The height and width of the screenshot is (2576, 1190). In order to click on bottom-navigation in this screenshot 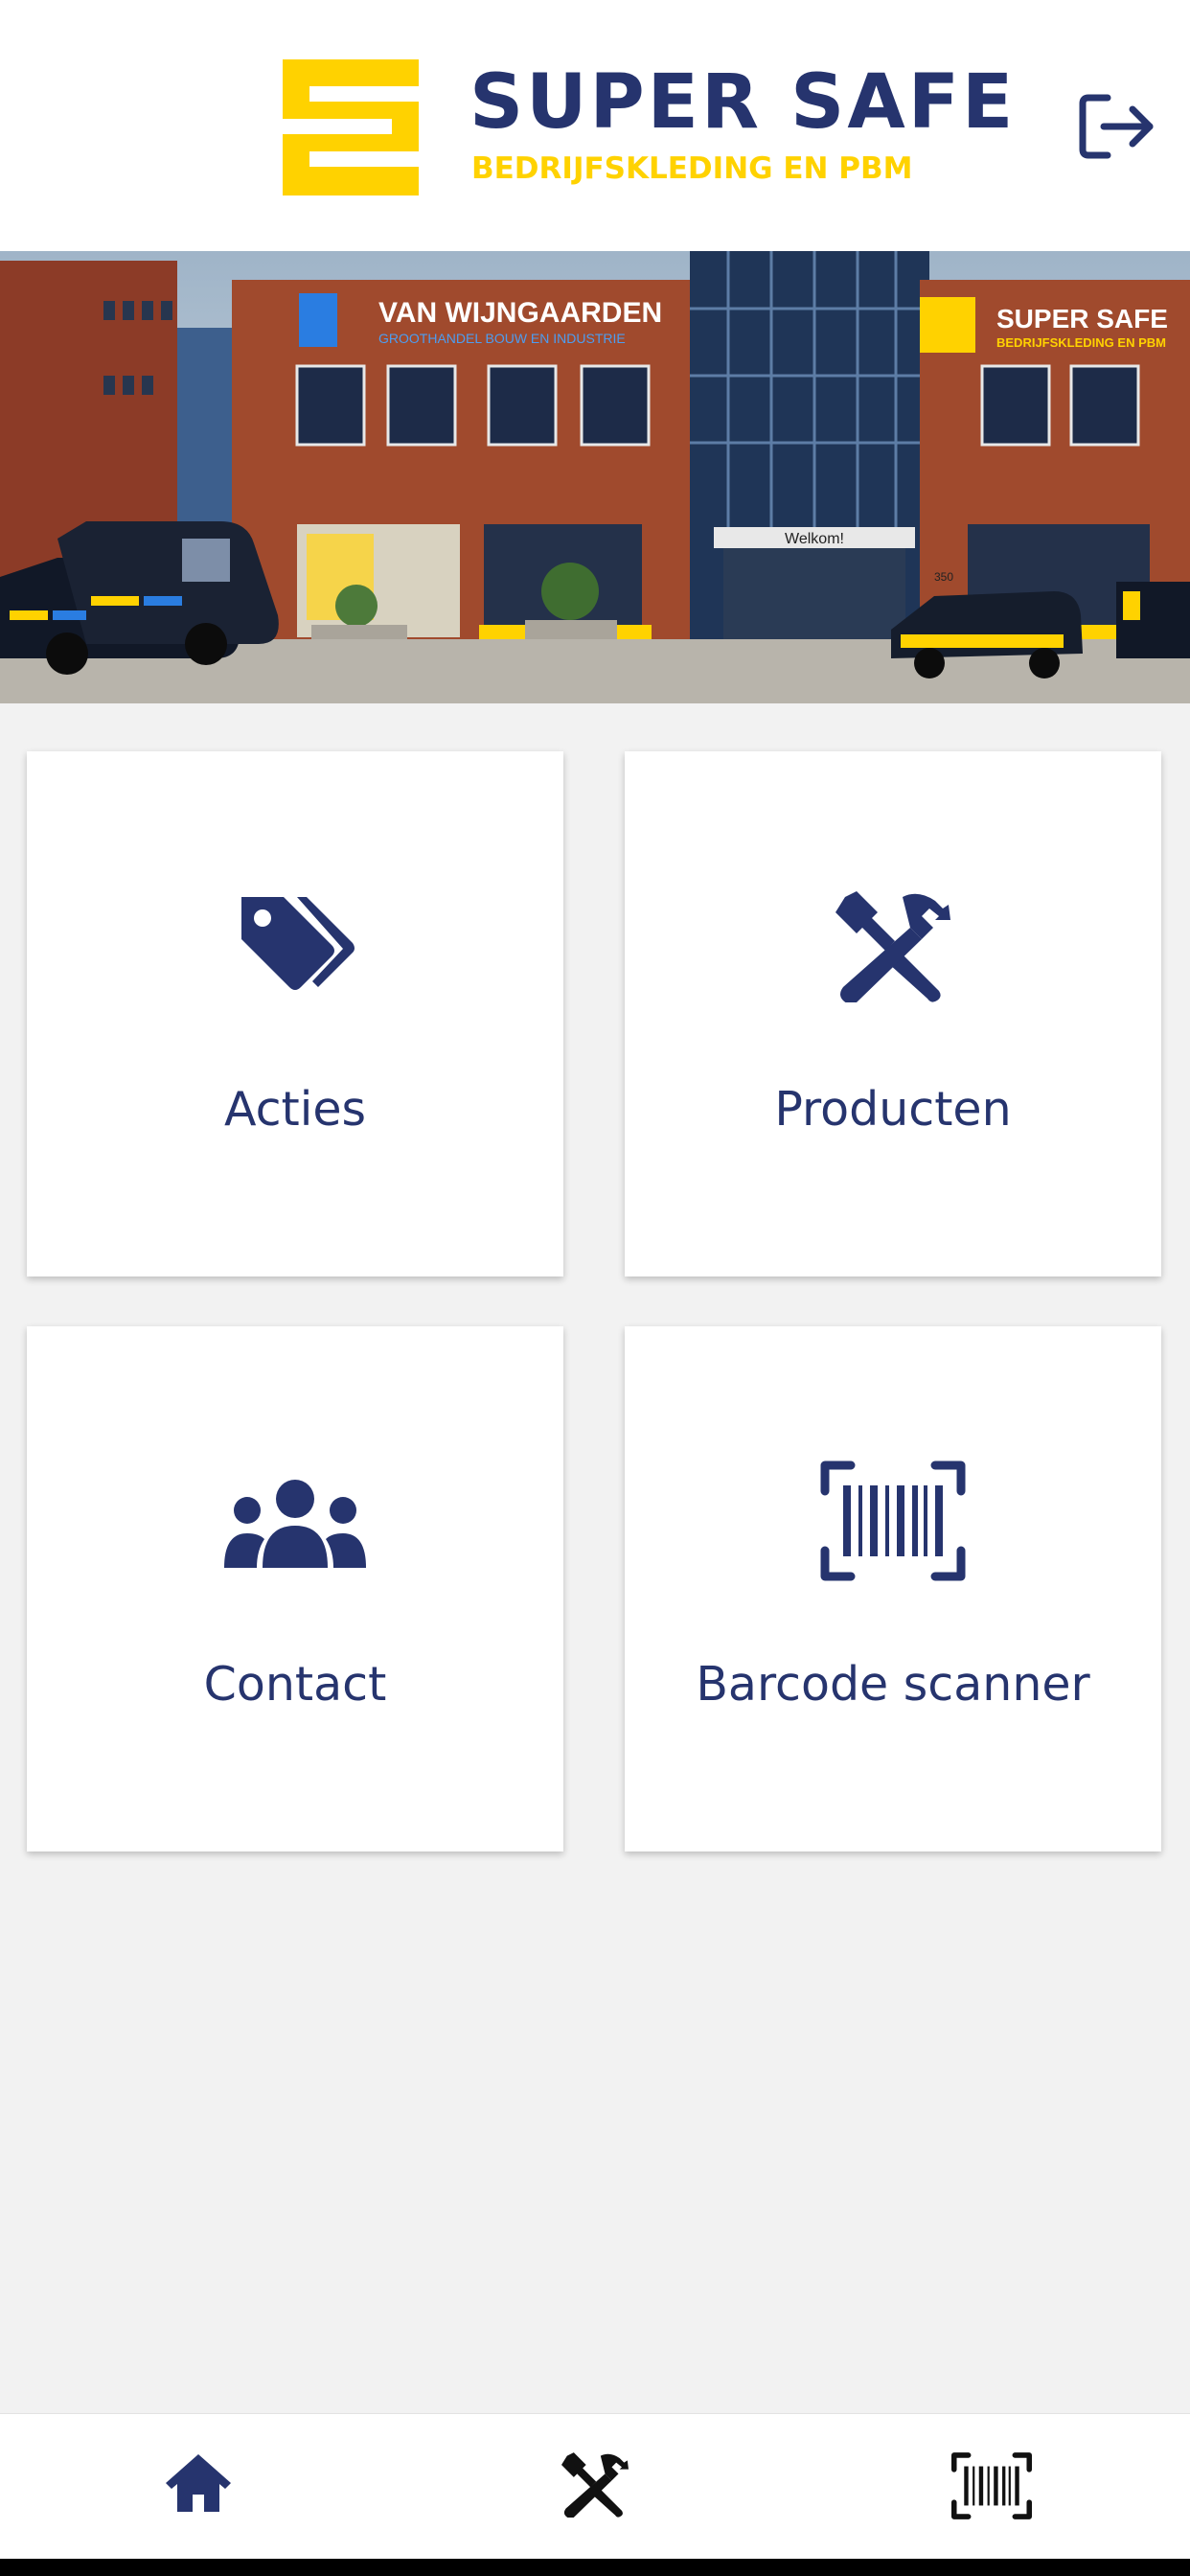, I will do `click(595, 2486)`.